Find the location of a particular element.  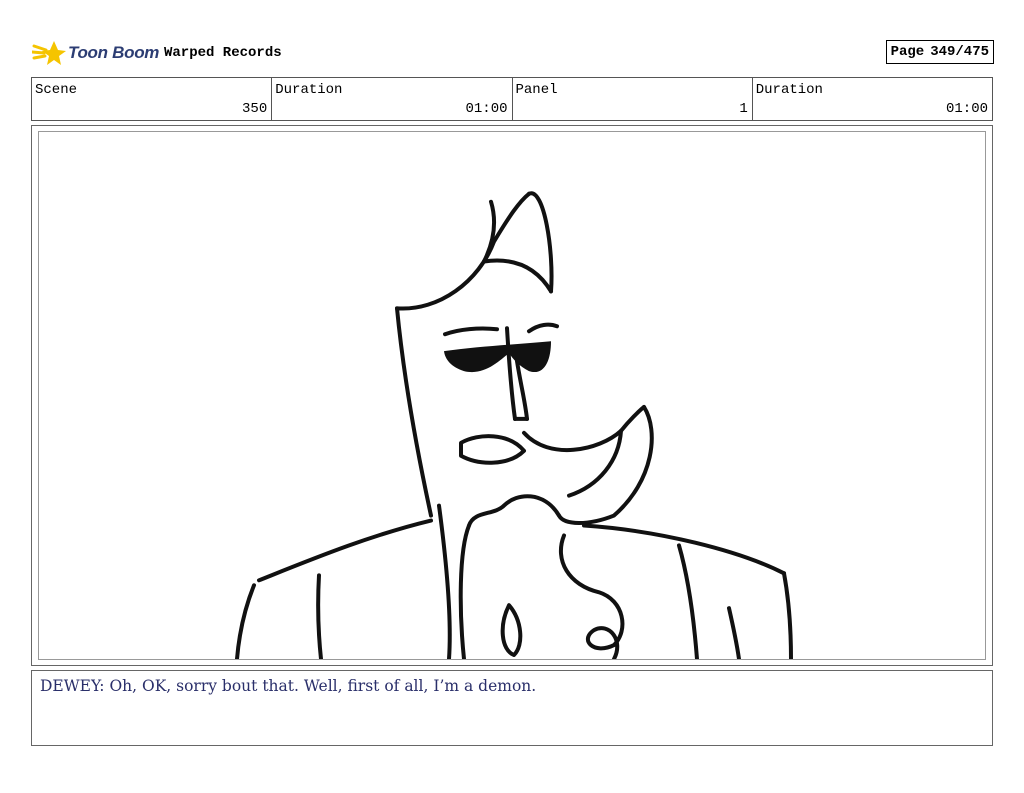

panel-duration-label: Duration is located at coordinates (789, 90).